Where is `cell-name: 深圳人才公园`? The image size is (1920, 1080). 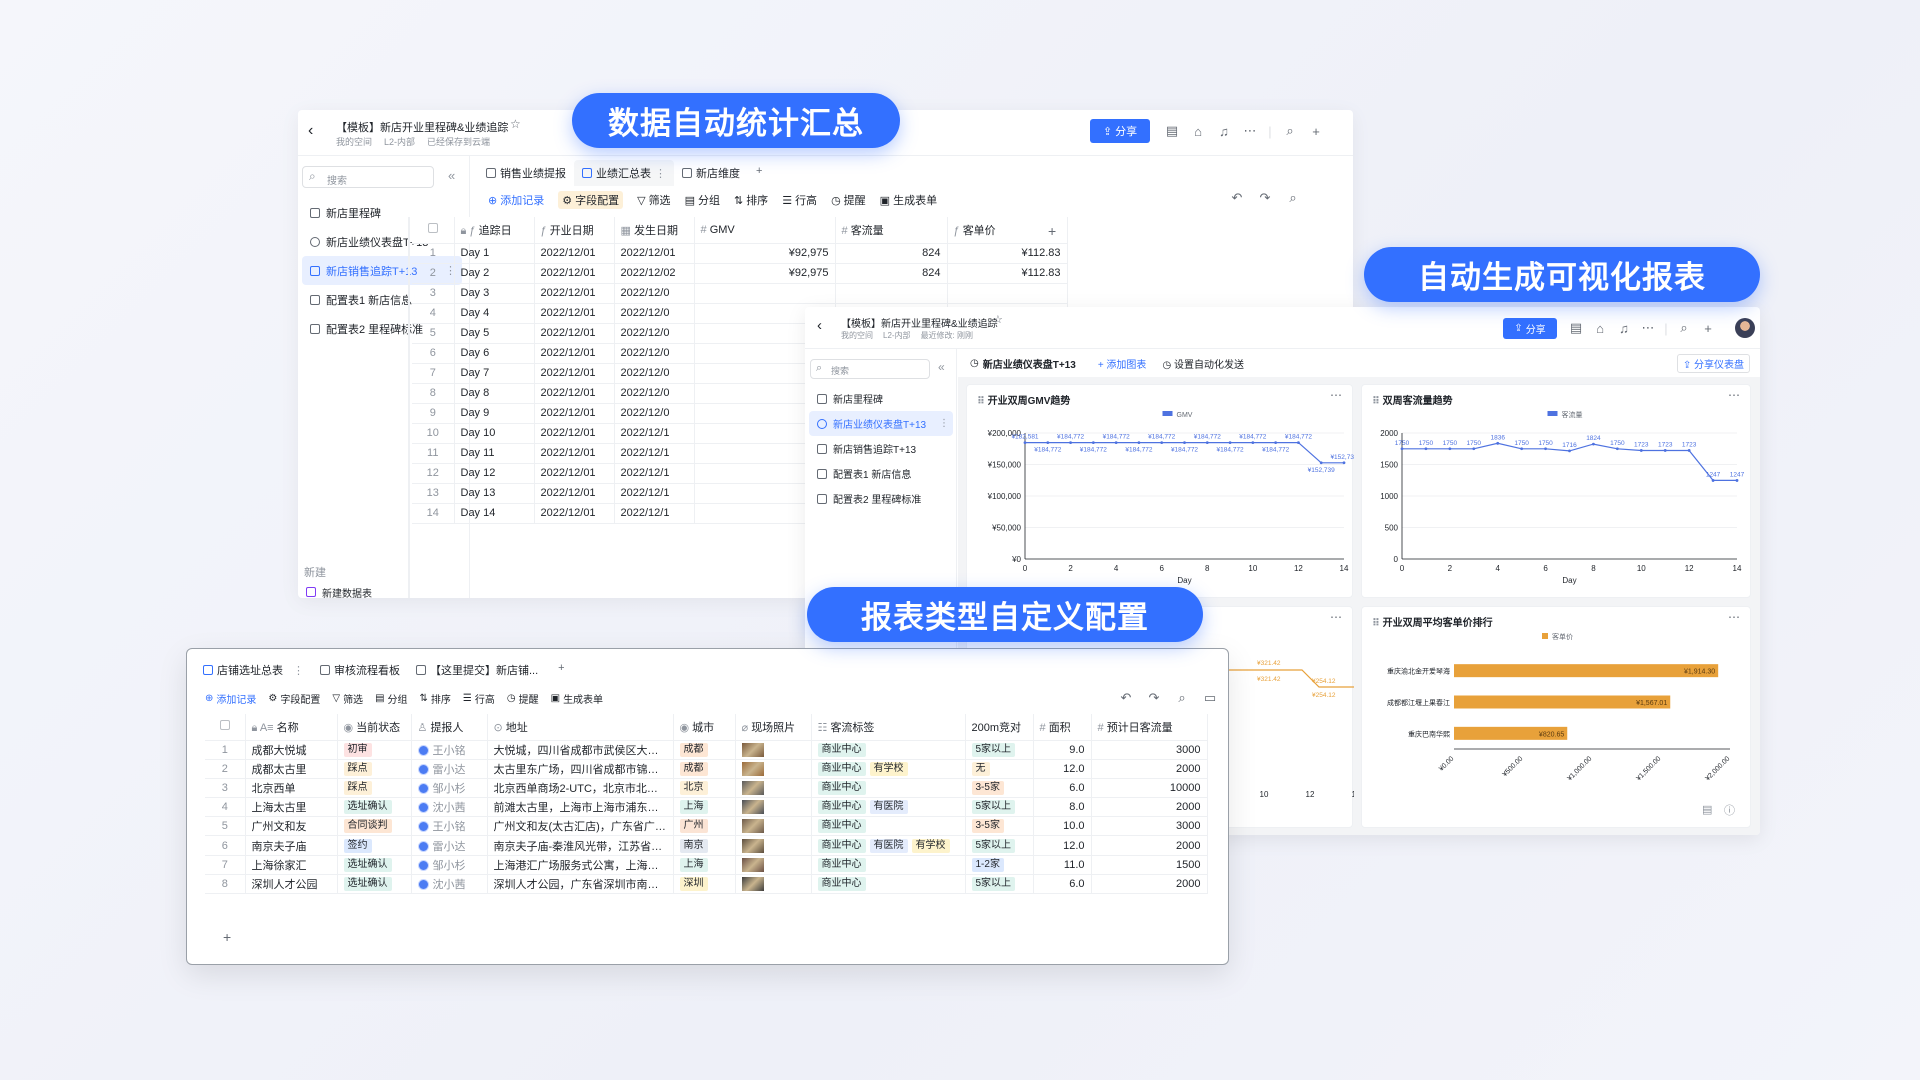 cell-name: 深圳人才公园 is located at coordinates (291, 884).